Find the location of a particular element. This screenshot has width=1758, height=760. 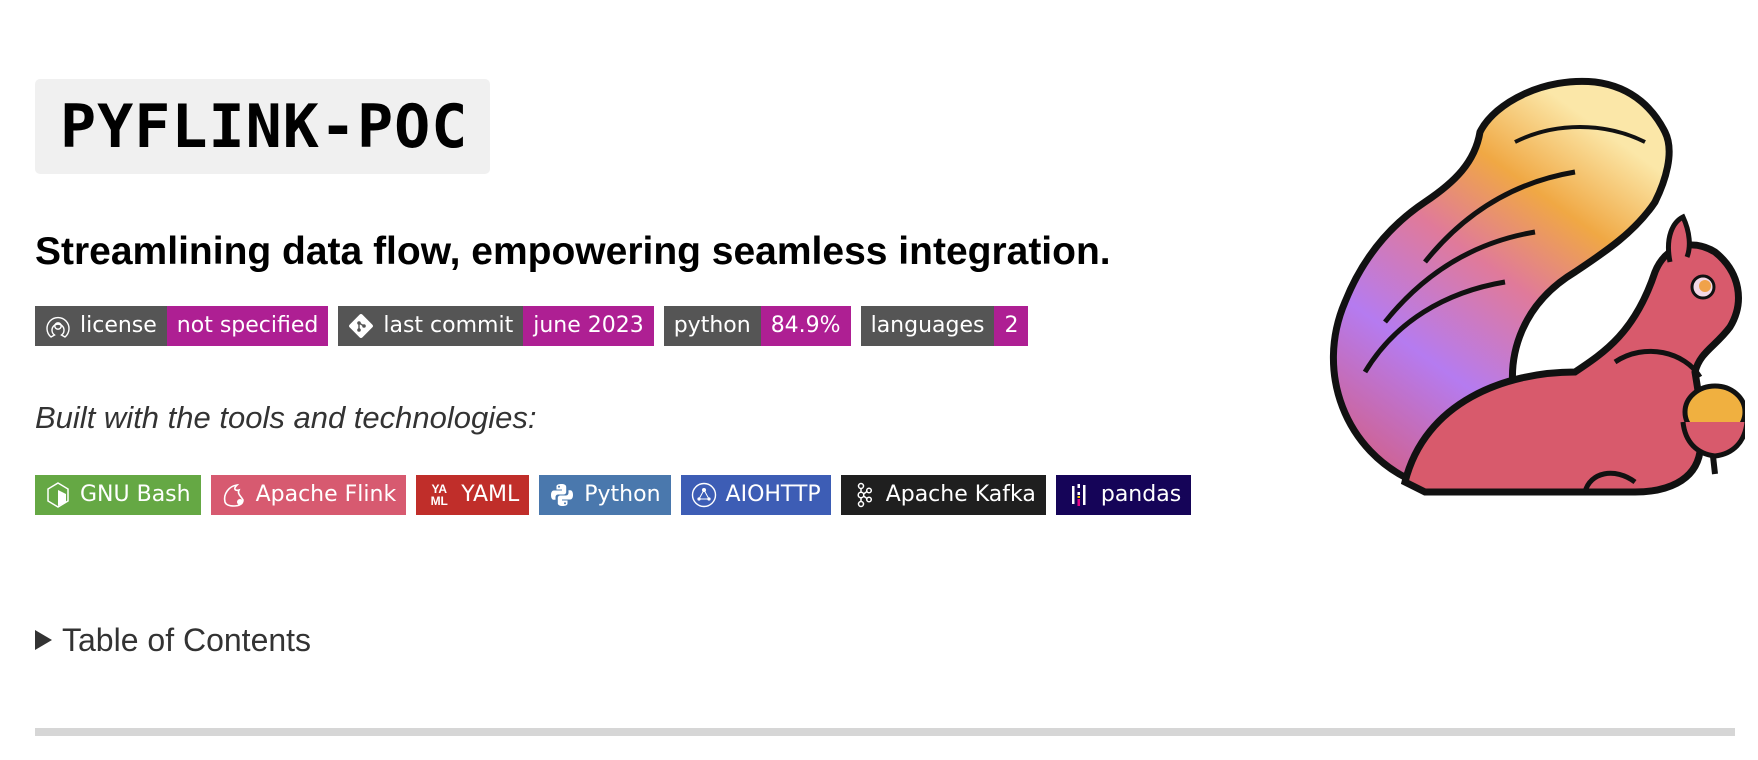

yaml-icon: YA ML is located at coordinates (439, 495).